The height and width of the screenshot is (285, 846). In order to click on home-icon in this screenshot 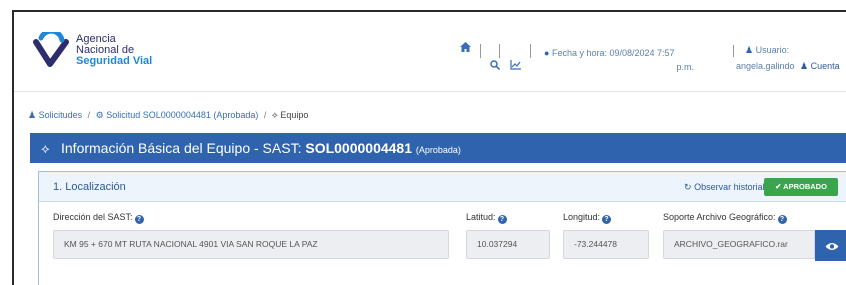, I will do `click(465, 48)`.